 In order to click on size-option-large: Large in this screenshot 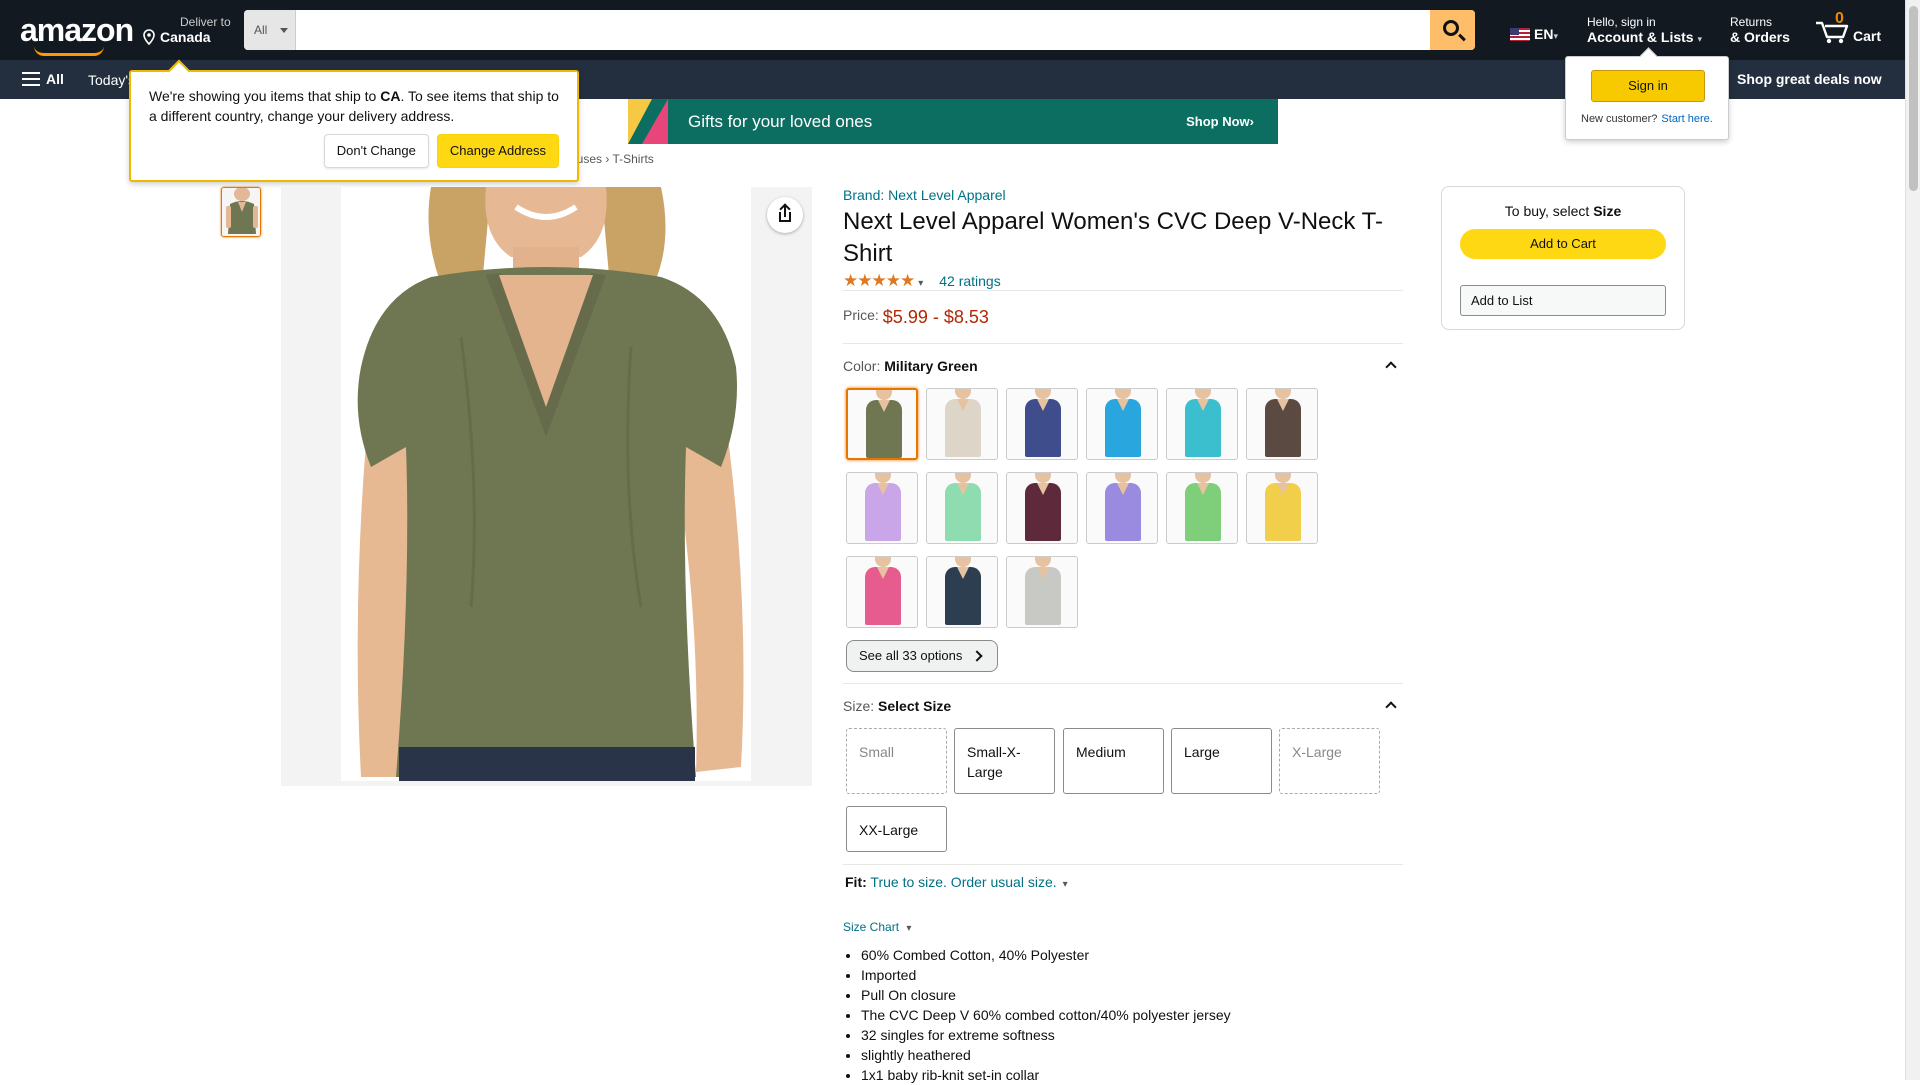, I will do `click(1221, 761)`.